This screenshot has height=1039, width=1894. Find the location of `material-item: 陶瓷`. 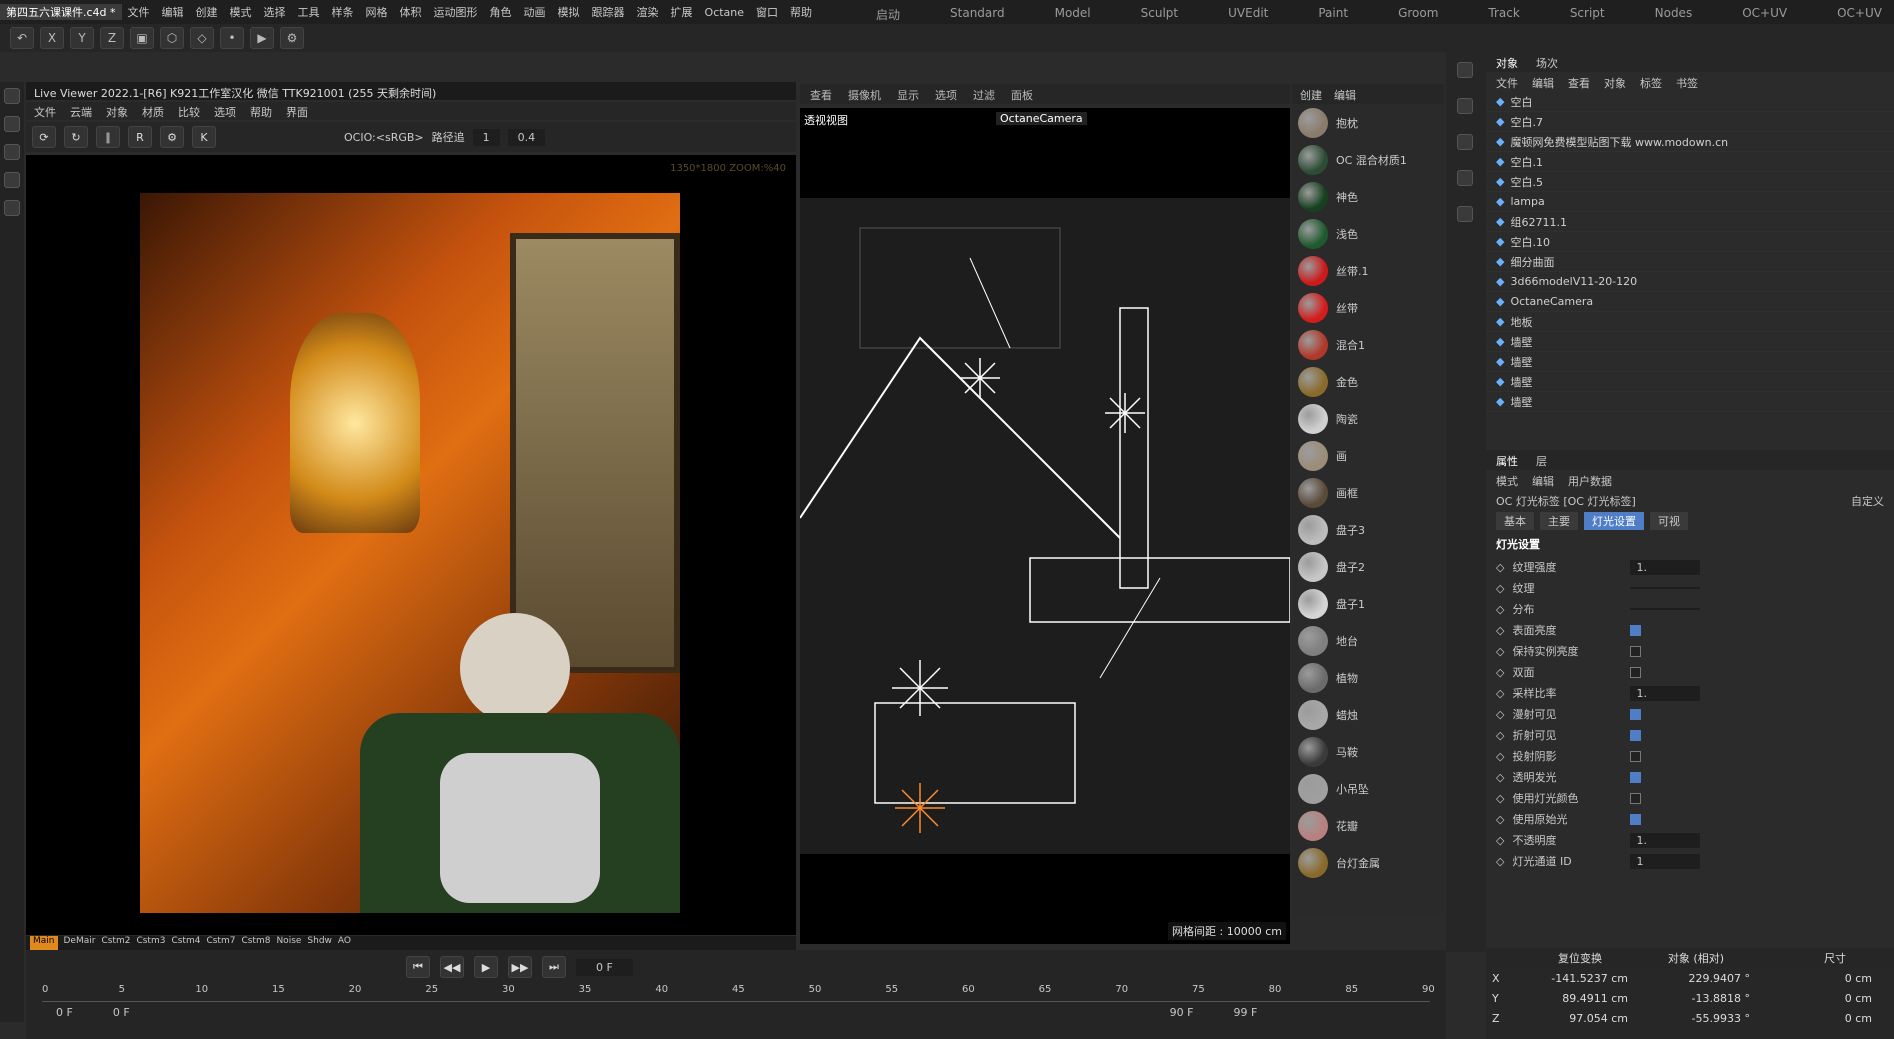

material-item: 陶瓷 is located at coordinates (1368, 418).